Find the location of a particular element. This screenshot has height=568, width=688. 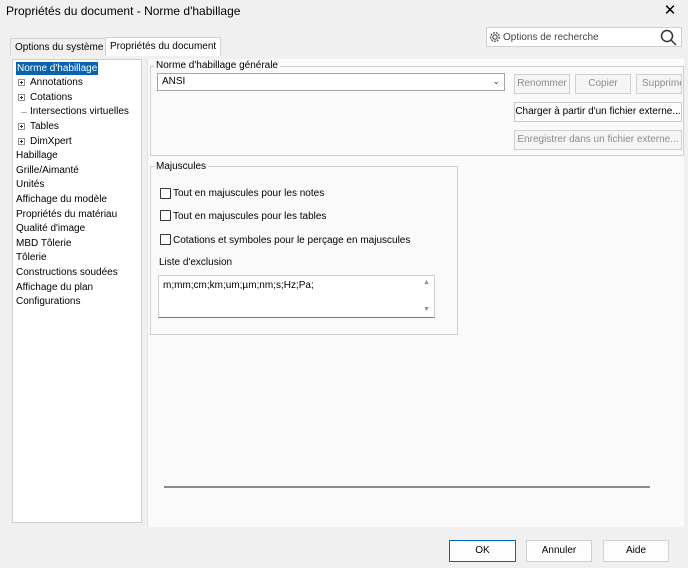

standard-select-value: ANSI is located at coordinates (174, 81).